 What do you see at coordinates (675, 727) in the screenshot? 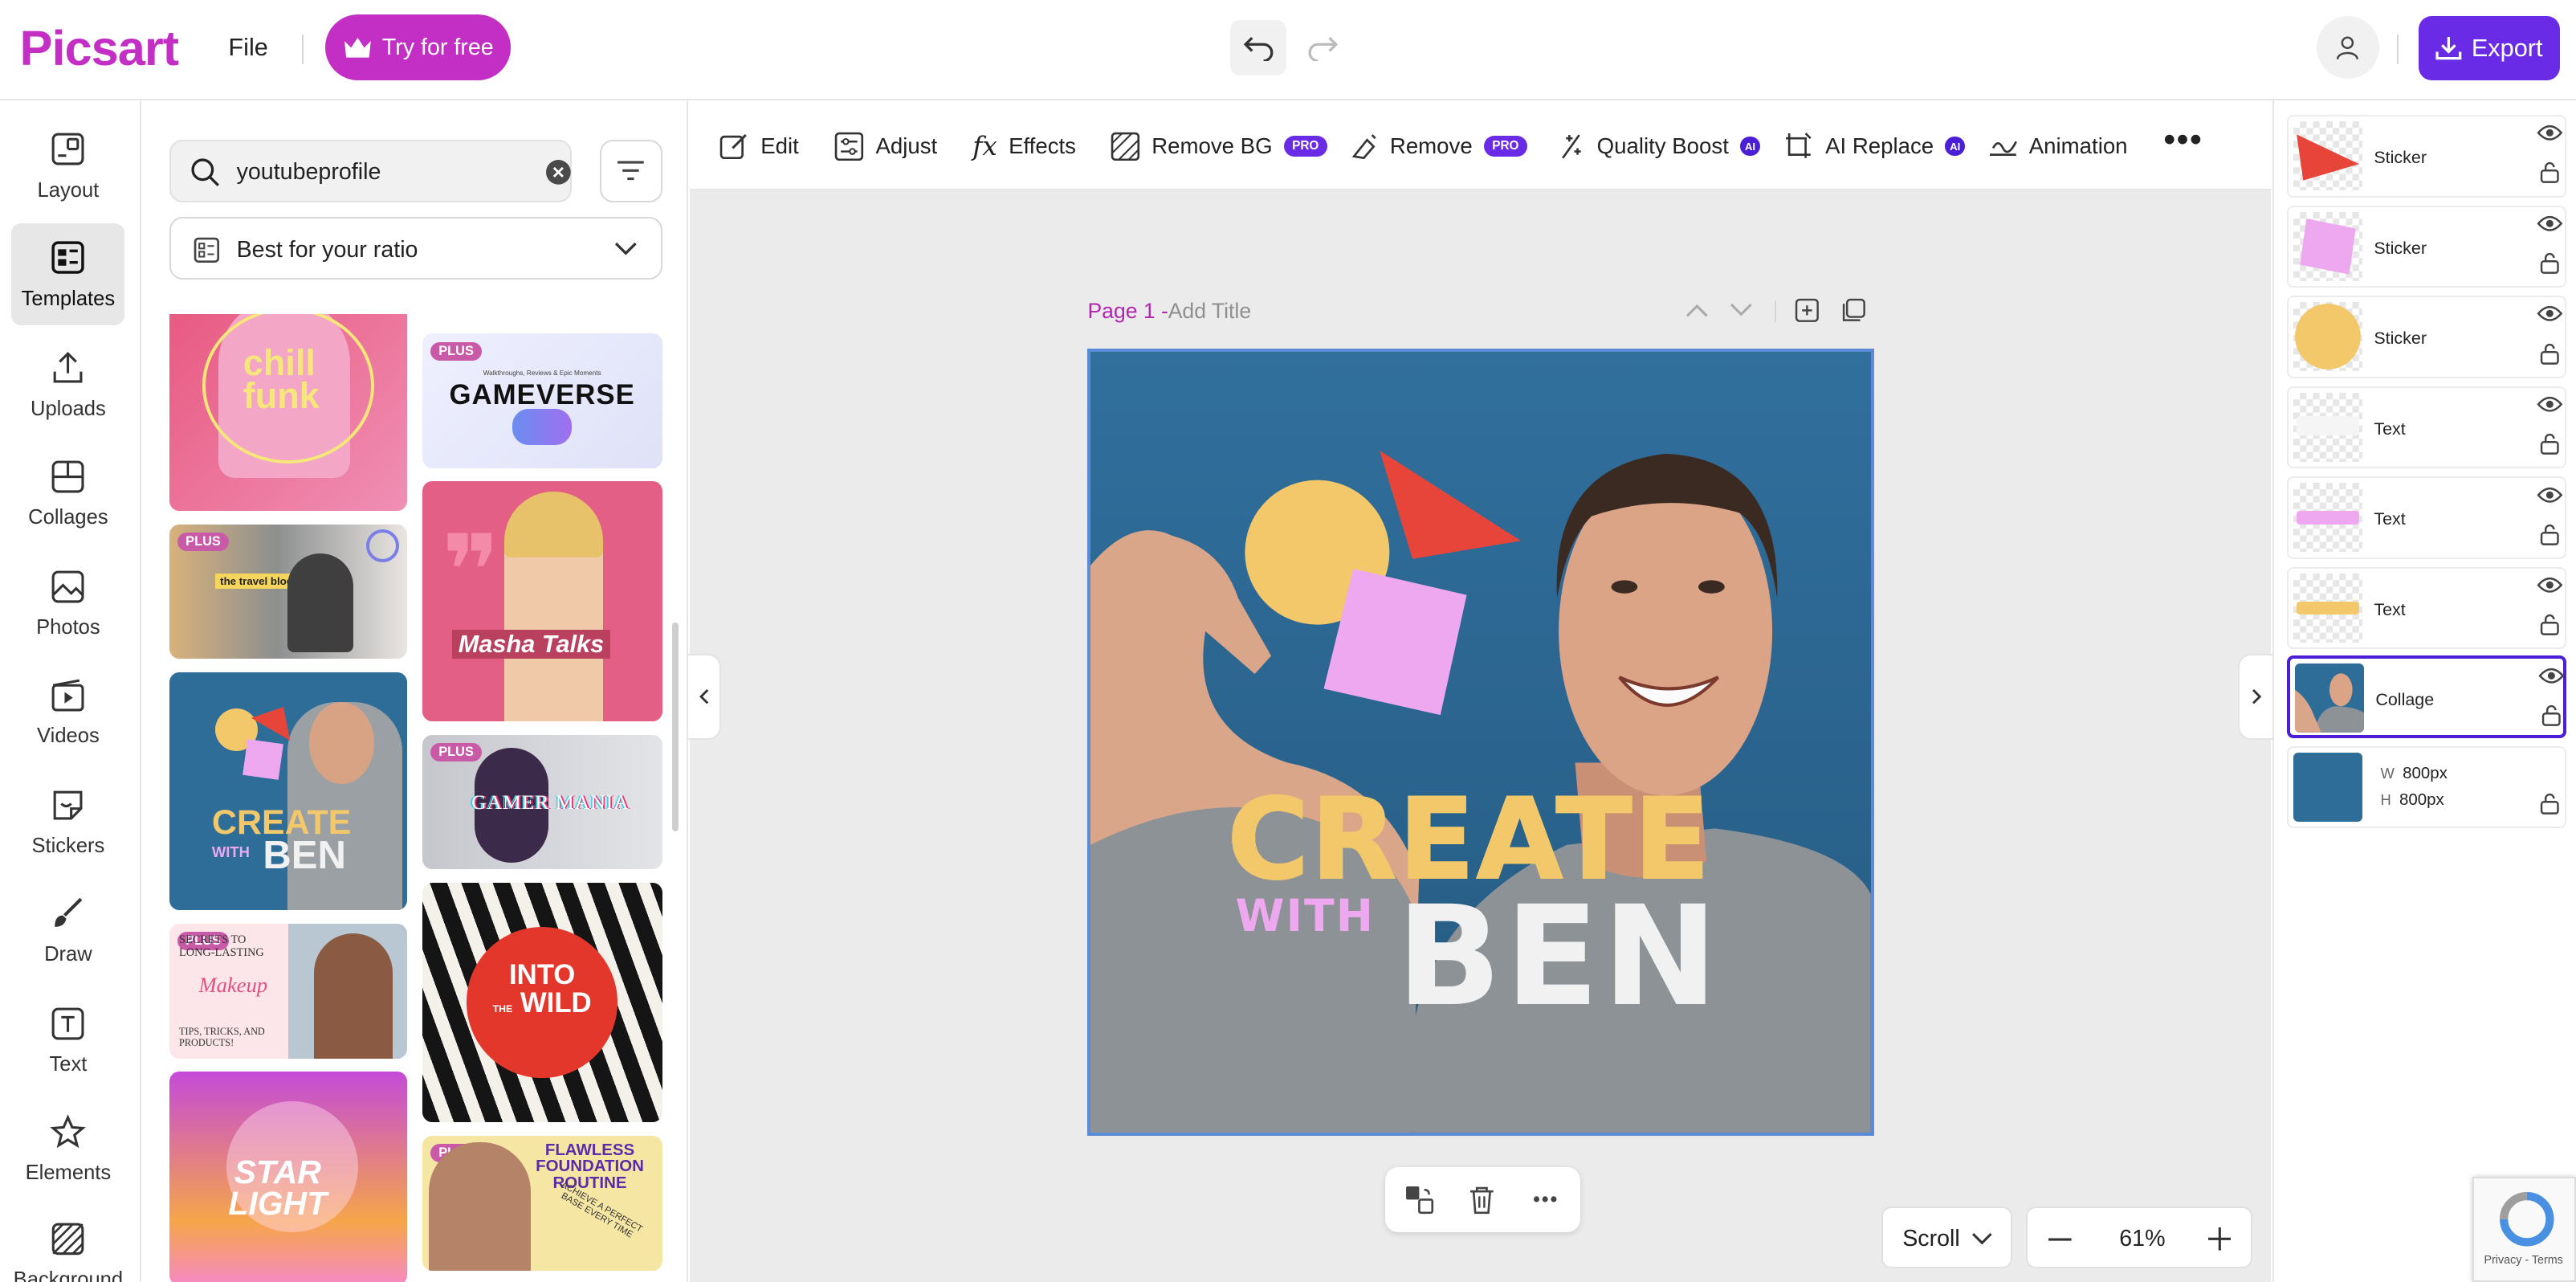
I see `panel-scrollbar` at bounding box center [675, 727].